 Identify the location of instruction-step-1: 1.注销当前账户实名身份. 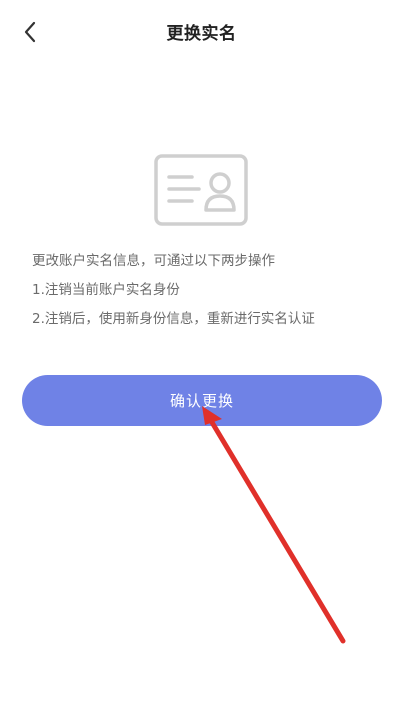
(106, 290).